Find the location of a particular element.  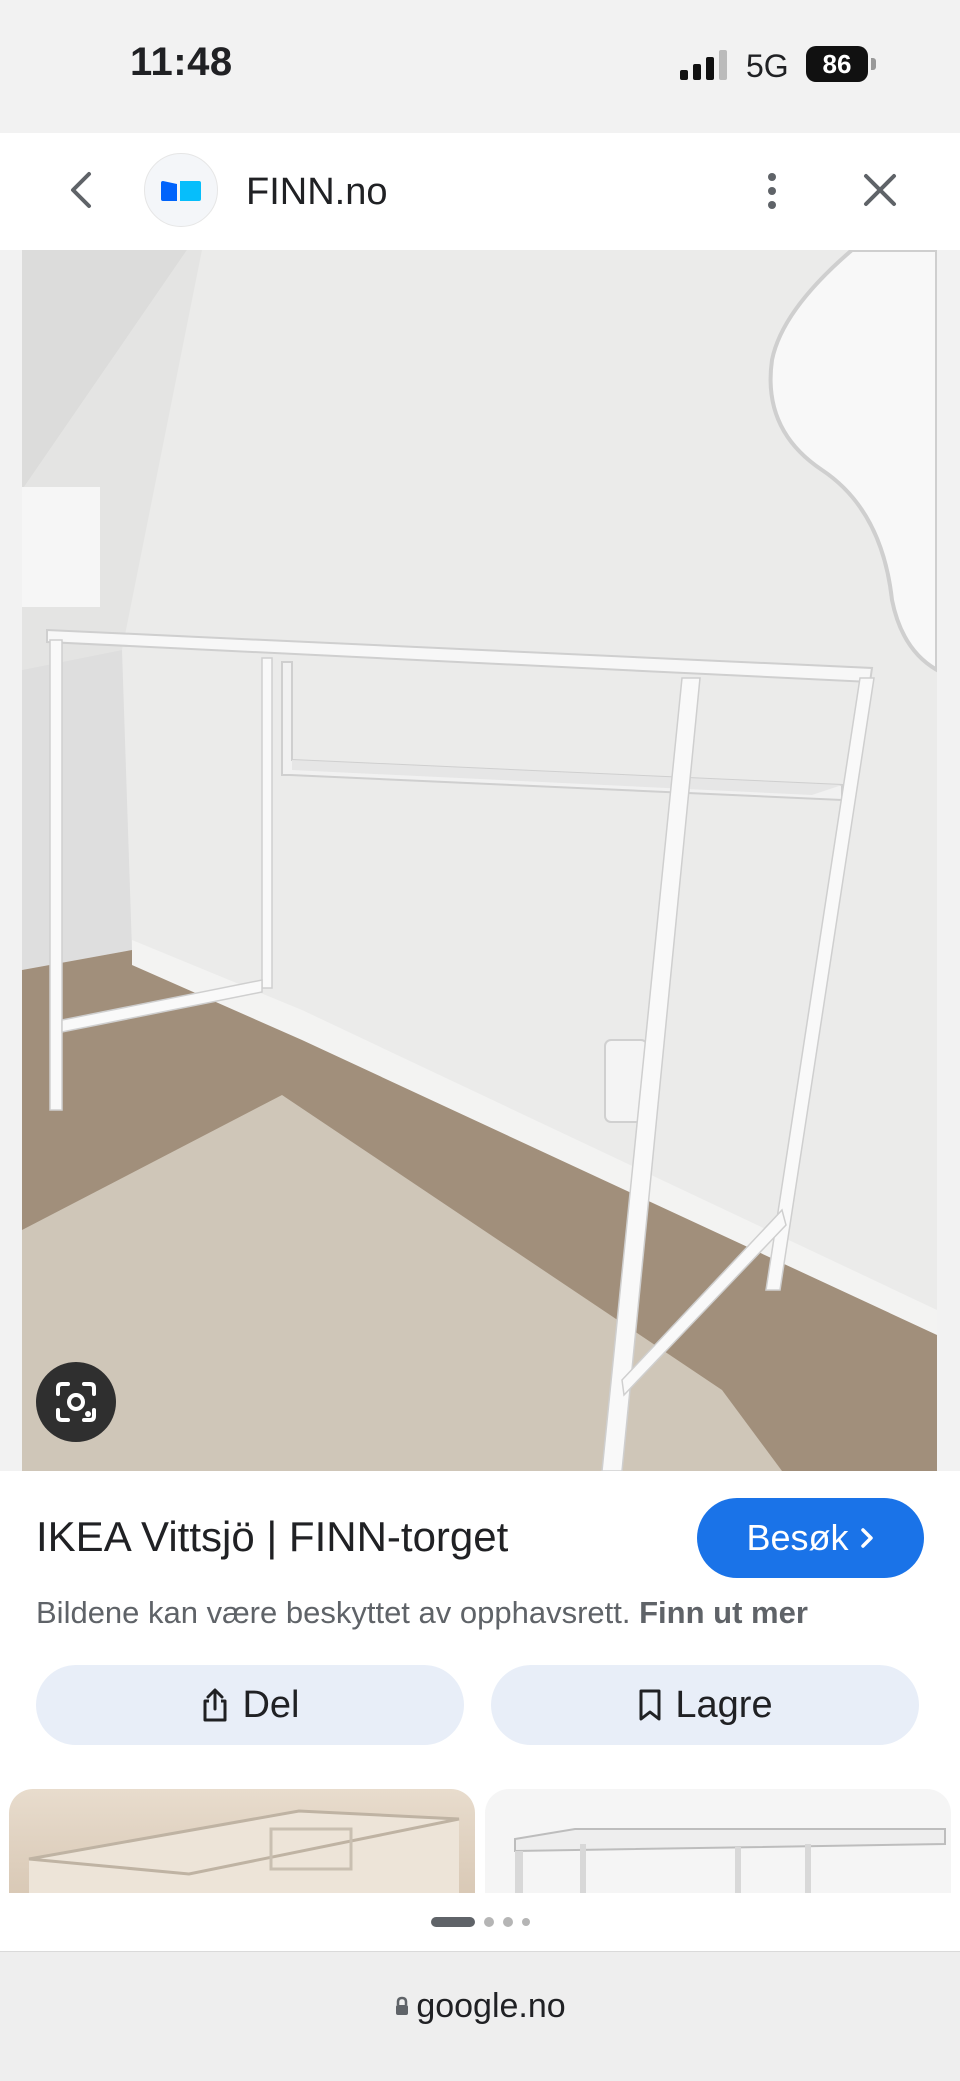

lock-icon is located at coordinates (402, 2005).